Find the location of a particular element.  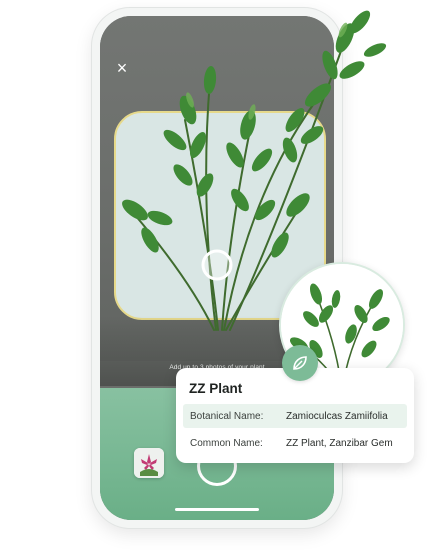

botanical-name-value: Zamioculcas Zamiifolia is located at coordinates (337, 416).